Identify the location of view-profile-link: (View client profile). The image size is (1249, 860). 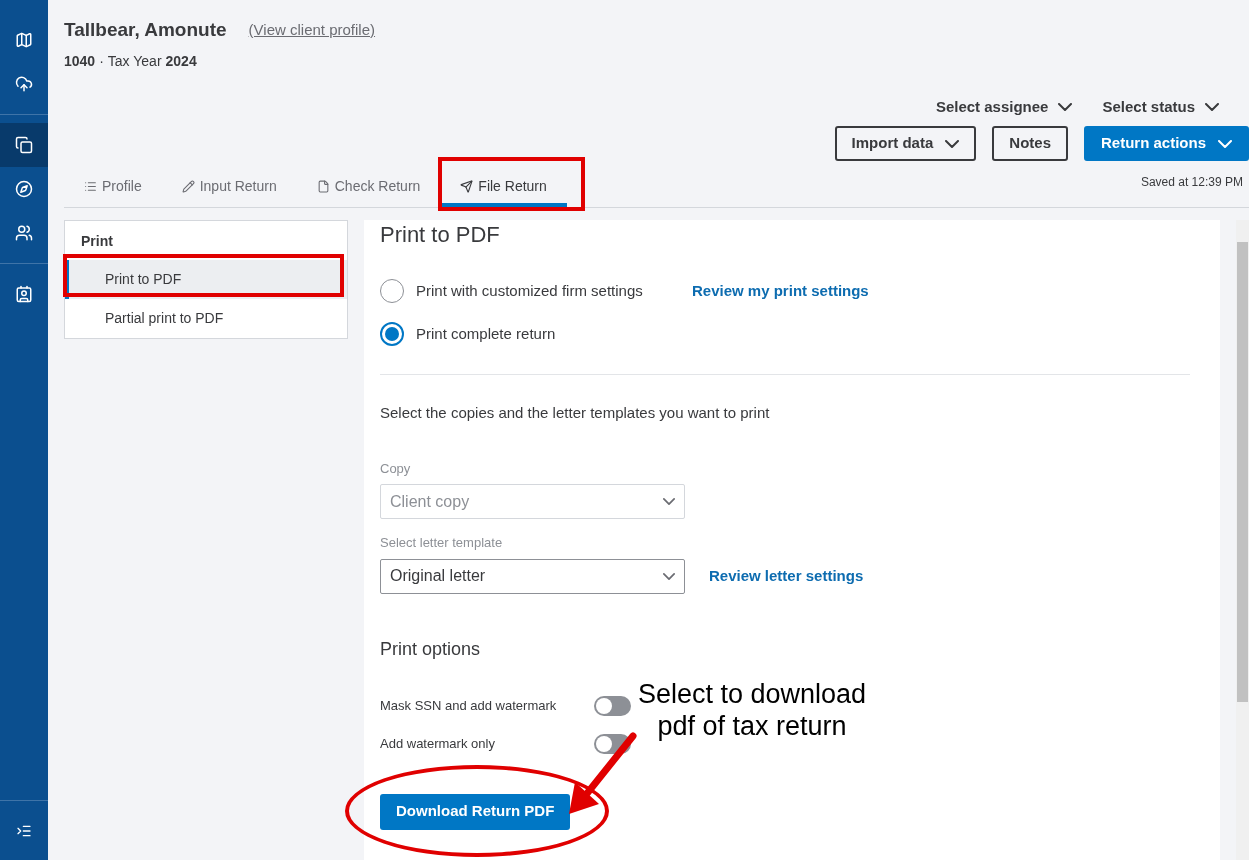
(312, 30).